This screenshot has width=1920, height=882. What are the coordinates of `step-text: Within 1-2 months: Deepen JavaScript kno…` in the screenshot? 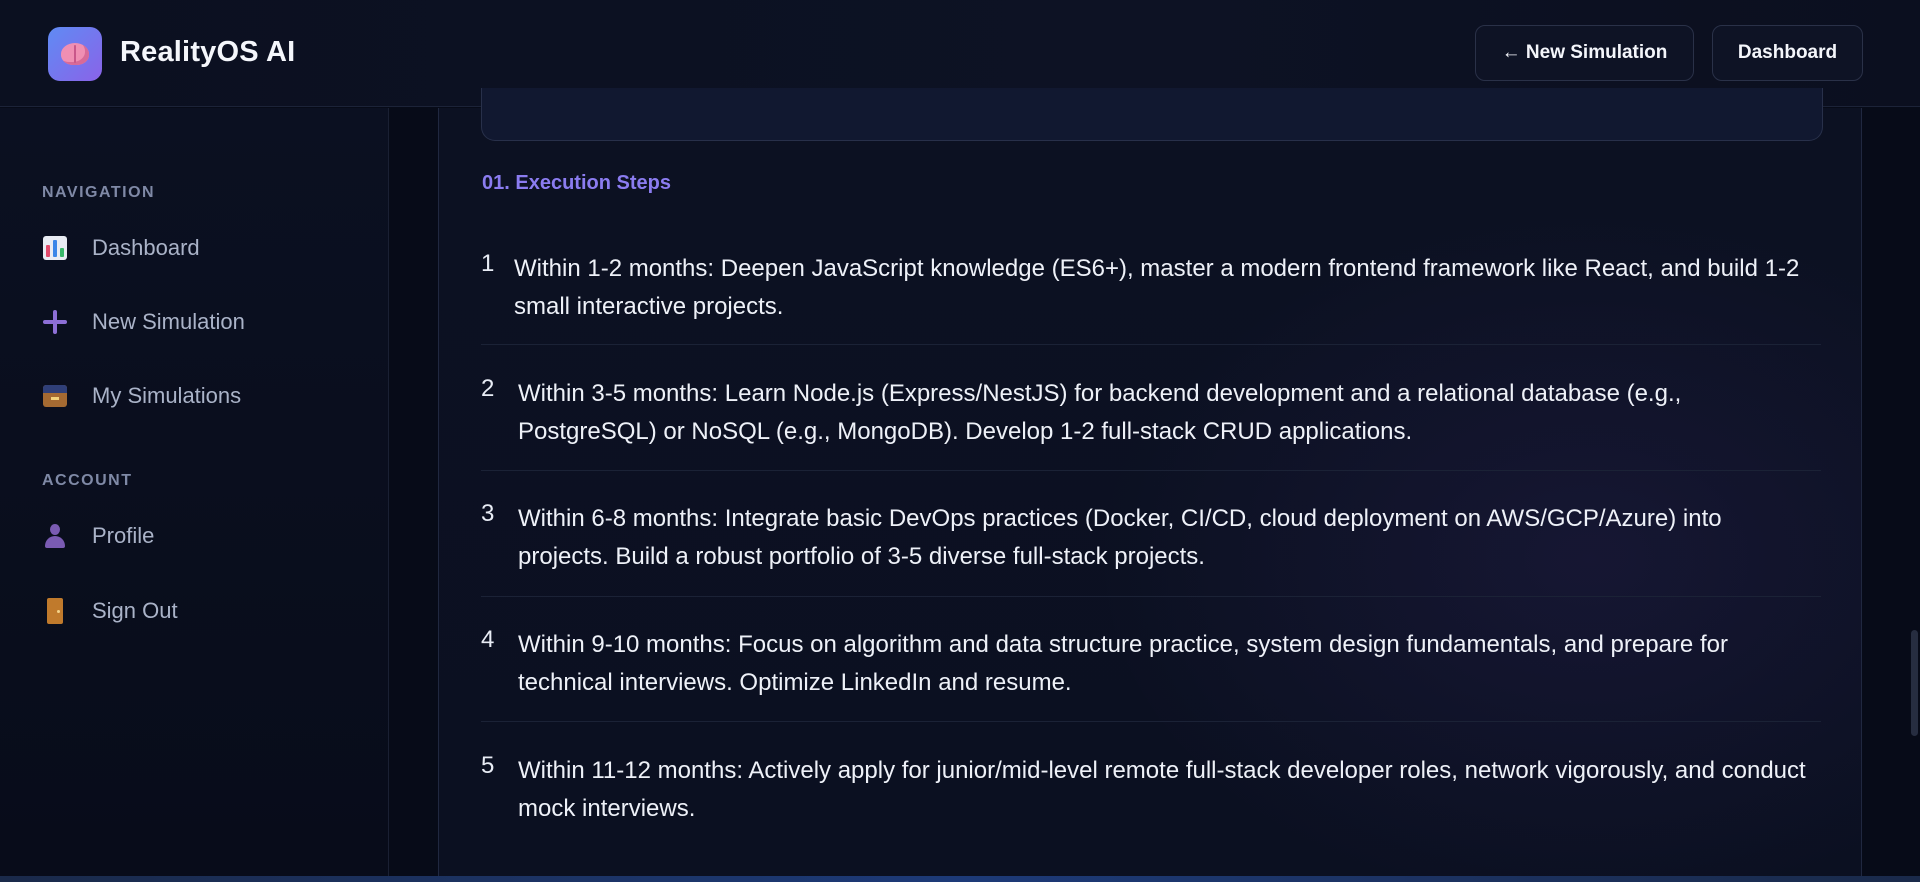 It's located at (1157, 287).